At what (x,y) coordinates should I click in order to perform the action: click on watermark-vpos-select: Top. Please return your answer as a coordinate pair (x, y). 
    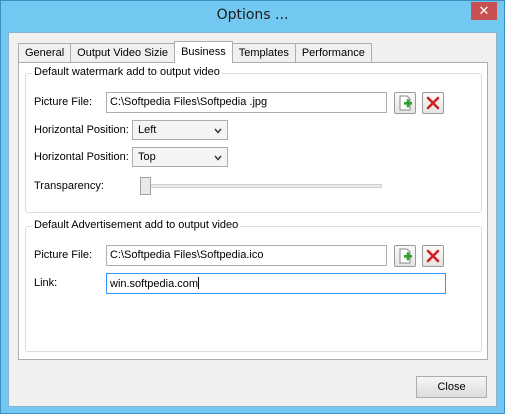
    Looking at the image, I should click on (180, 157).